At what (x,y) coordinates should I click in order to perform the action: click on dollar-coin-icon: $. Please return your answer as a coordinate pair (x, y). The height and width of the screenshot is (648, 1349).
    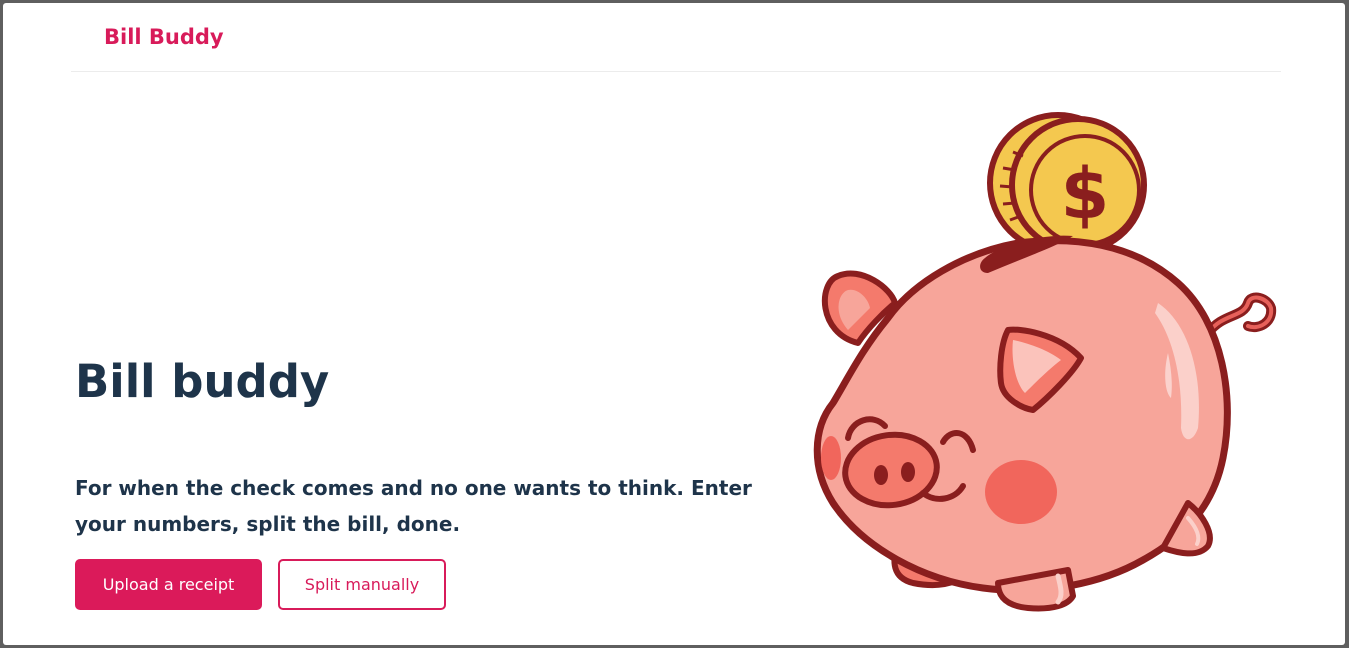
    Looking at the image, I should click on (1067, 183).